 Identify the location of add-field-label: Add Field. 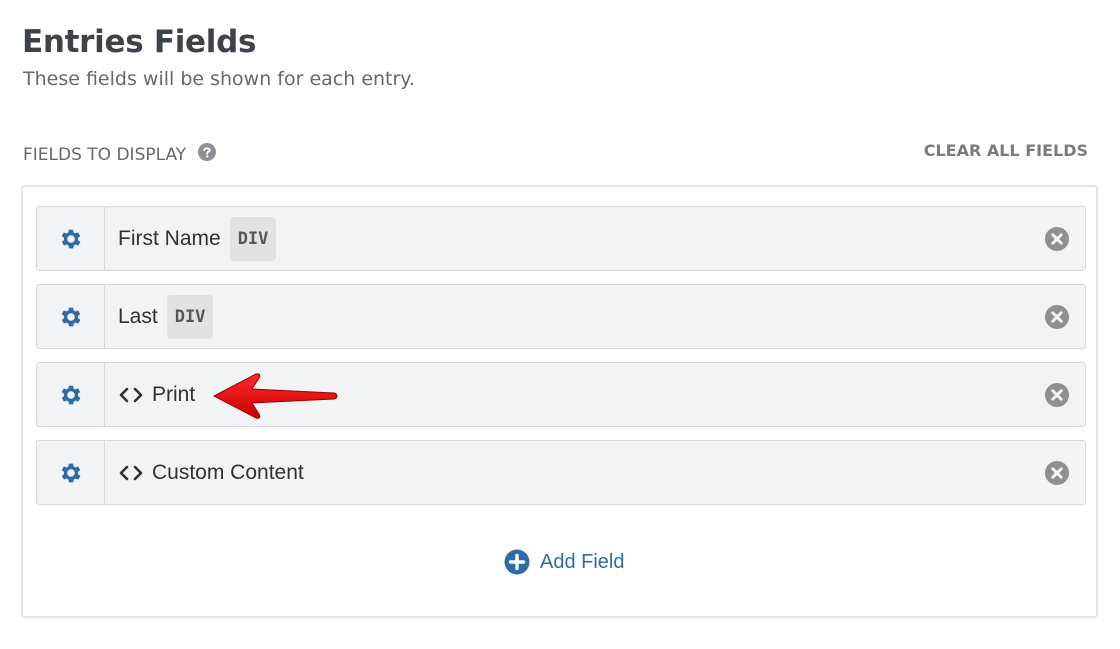
(582, 561).